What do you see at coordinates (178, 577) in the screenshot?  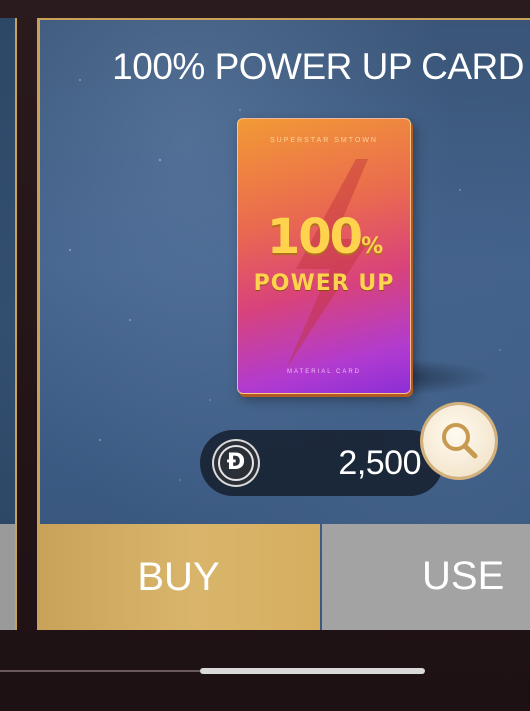 I see `buy-button: BUY` at bounding box center [178, 577].